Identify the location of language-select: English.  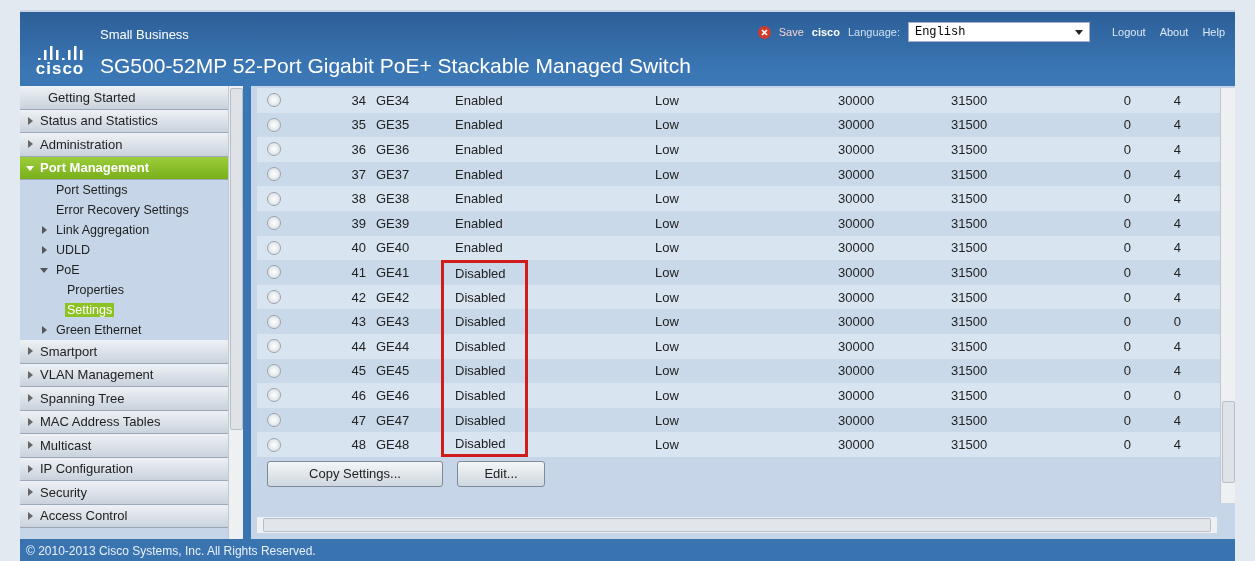
(998, 32).